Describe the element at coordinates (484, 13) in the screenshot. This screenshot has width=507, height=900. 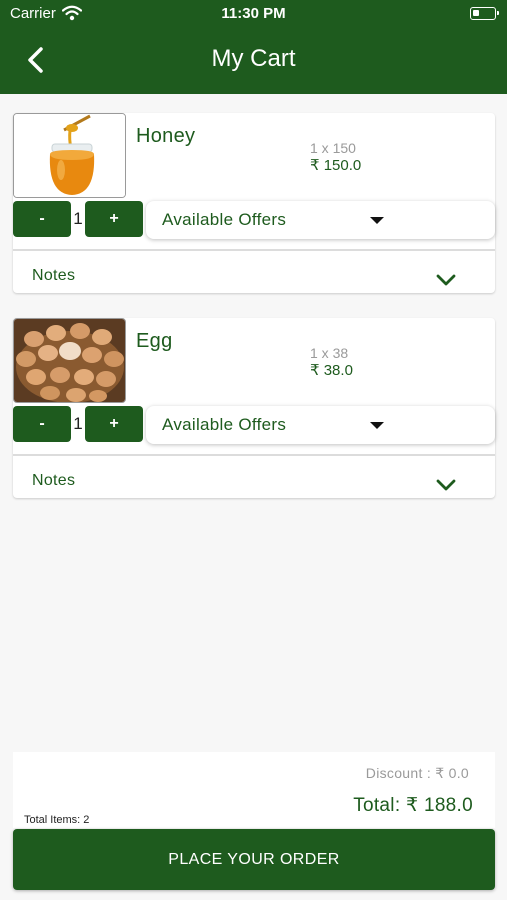
I see `battery-icon` at that location.